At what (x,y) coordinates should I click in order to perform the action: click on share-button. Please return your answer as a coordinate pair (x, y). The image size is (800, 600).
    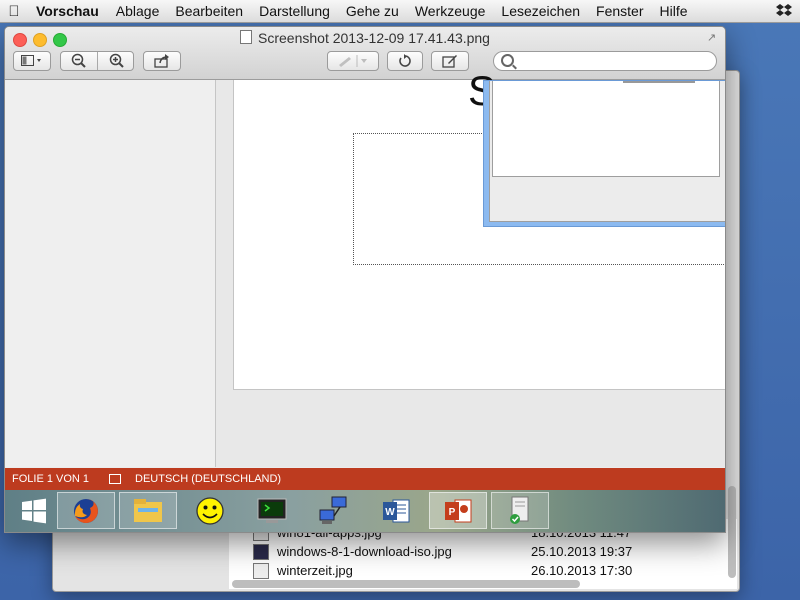
    Looking at the image, I should click on (162, 61).